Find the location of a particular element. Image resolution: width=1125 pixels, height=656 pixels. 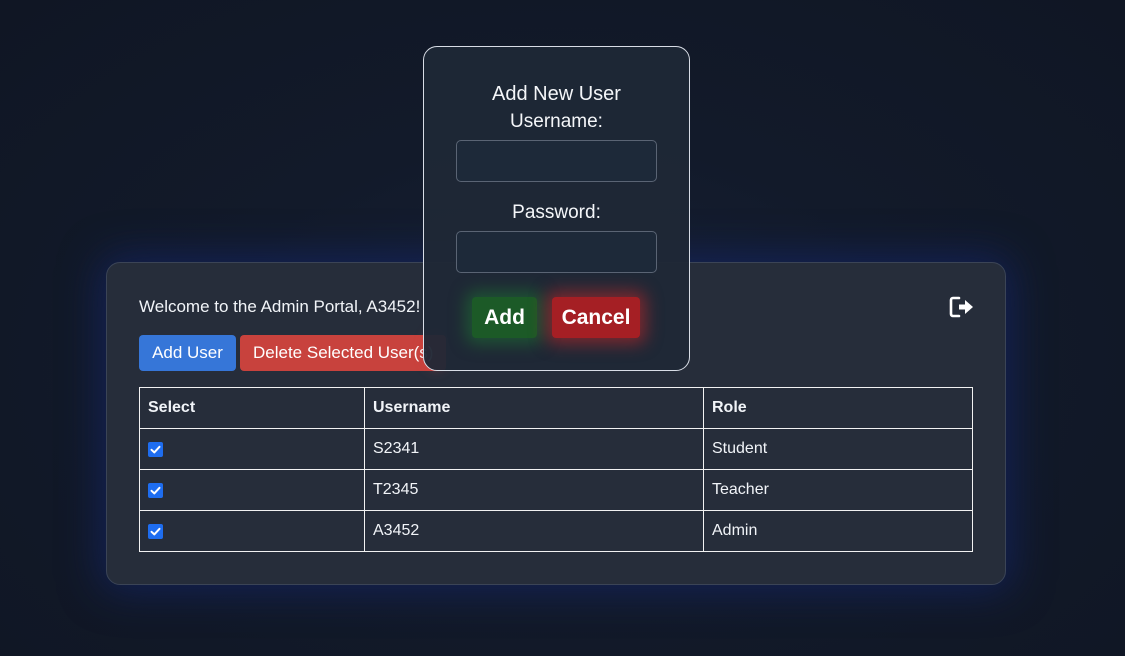

username-label: Username: is located at coordinates (556, 121).